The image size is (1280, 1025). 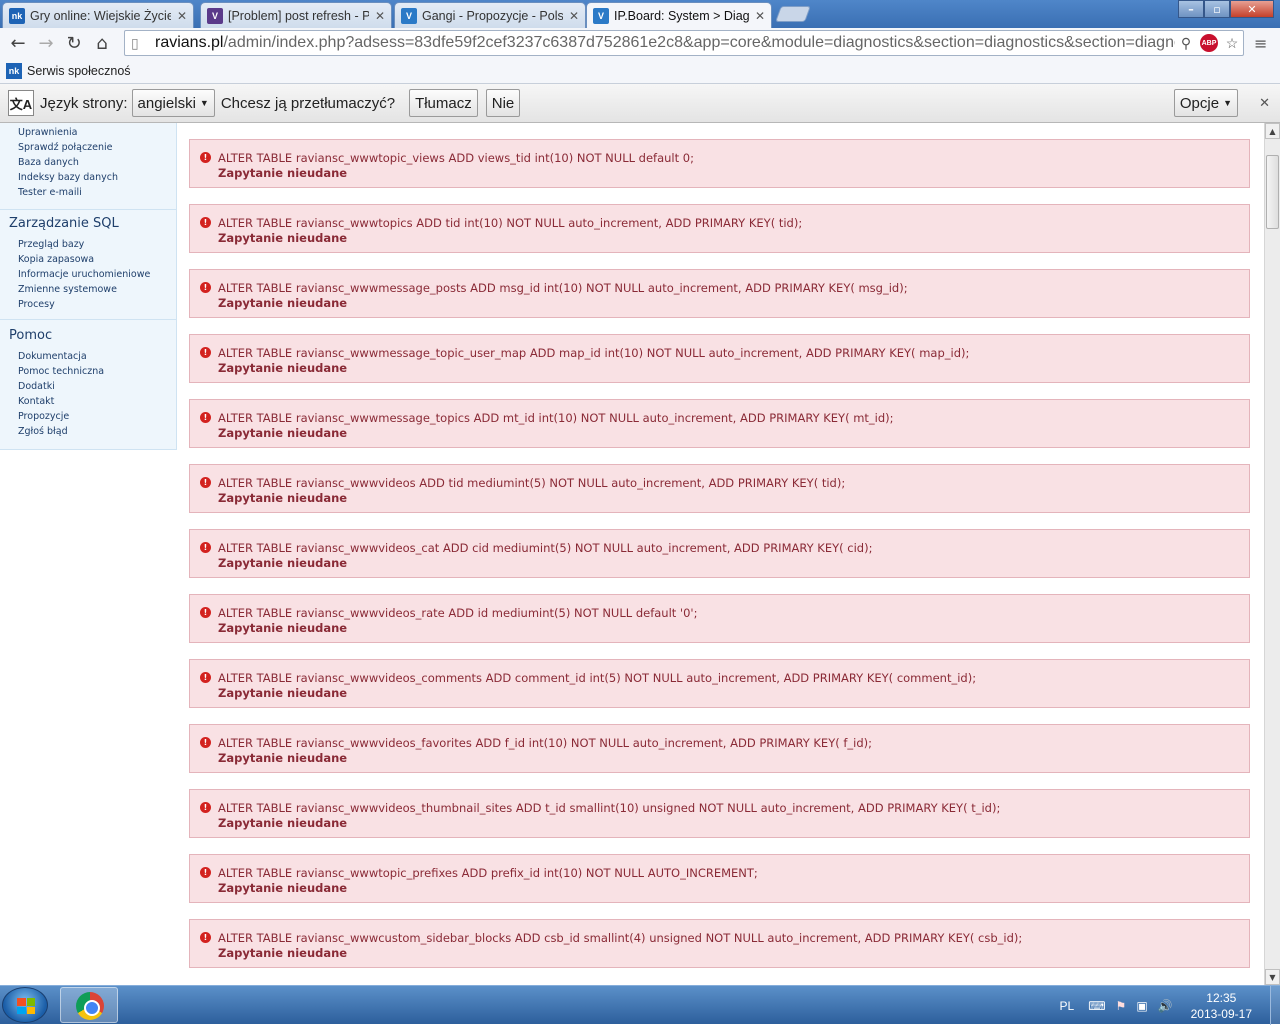 I want to click on clock: 12:35 2013-09-17, so click(x=1221, y=1006).